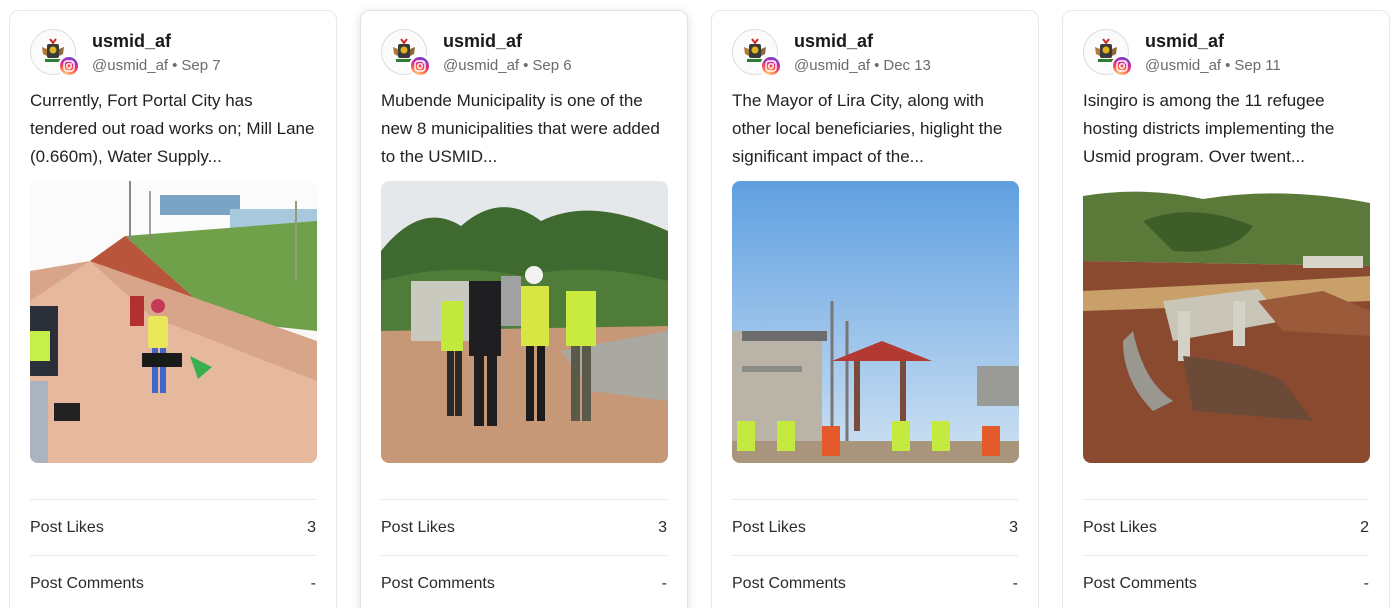 The image size is (1396, 608). I want to click on post-meta: @usmid_af • Dec 13, so click(862, 66).